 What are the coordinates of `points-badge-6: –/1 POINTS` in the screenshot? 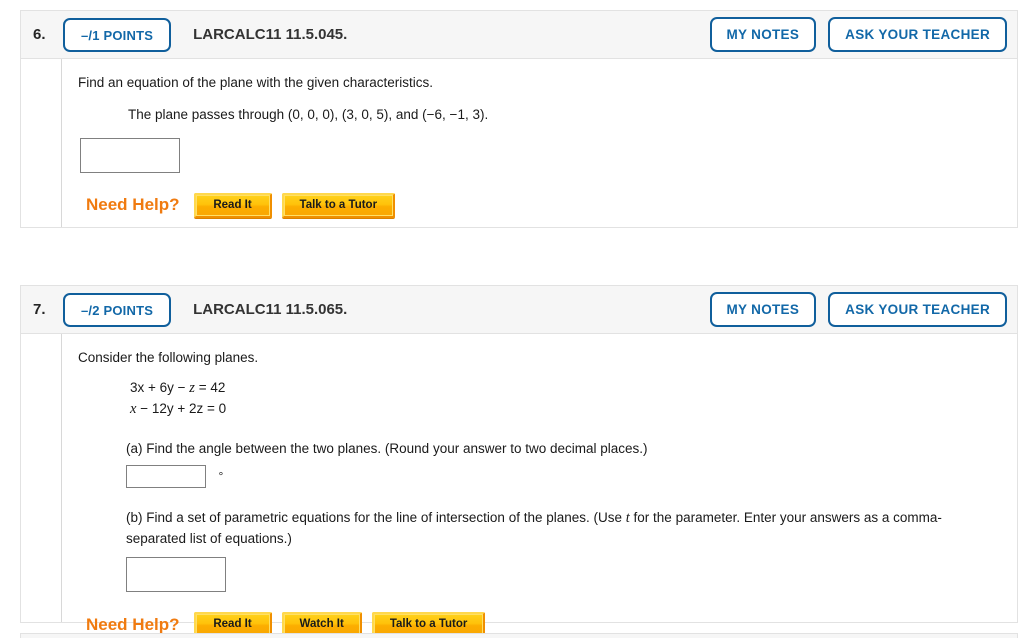 It's located at (117, 34).